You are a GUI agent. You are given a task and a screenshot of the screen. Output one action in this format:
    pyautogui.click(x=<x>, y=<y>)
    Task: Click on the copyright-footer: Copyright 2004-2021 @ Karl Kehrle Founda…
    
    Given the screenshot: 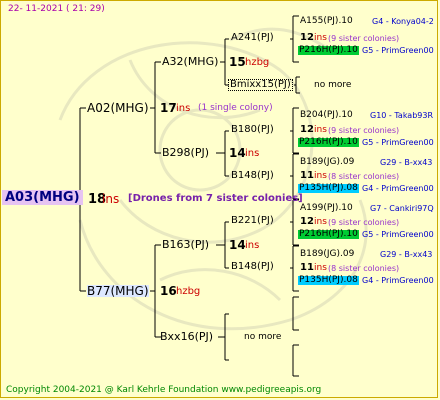 What is the action you would take?
    pyautogui.click(x=163, y=390)
    